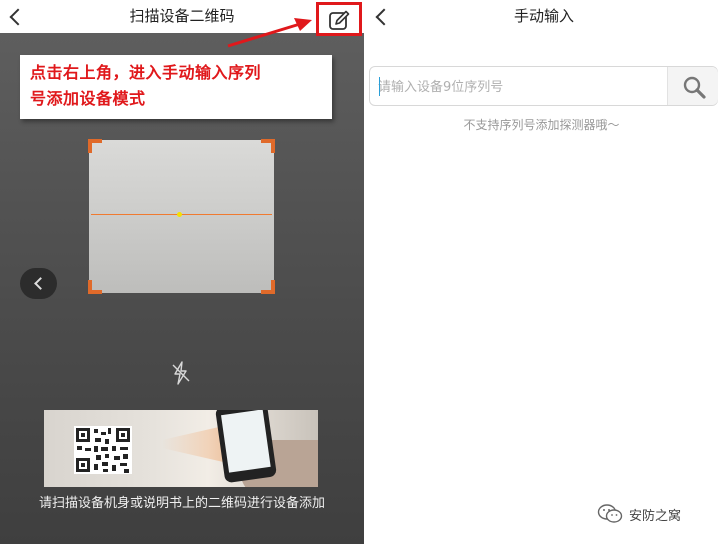 This screenshot has height=544, width=719. I want to click on scan-hint: 请扫描设备机身或说明书上的二维码进行设备添加, so click(181, 503).